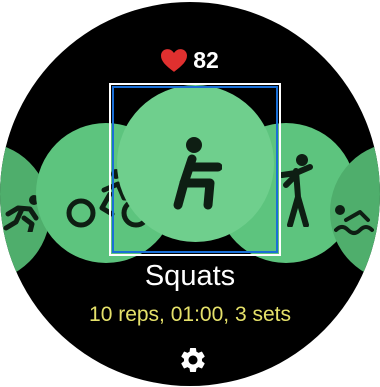  What do you see at coordinates (190, 60) in the screenshot?
I see `heart-rate: 82` at bounding box center [190, 60].